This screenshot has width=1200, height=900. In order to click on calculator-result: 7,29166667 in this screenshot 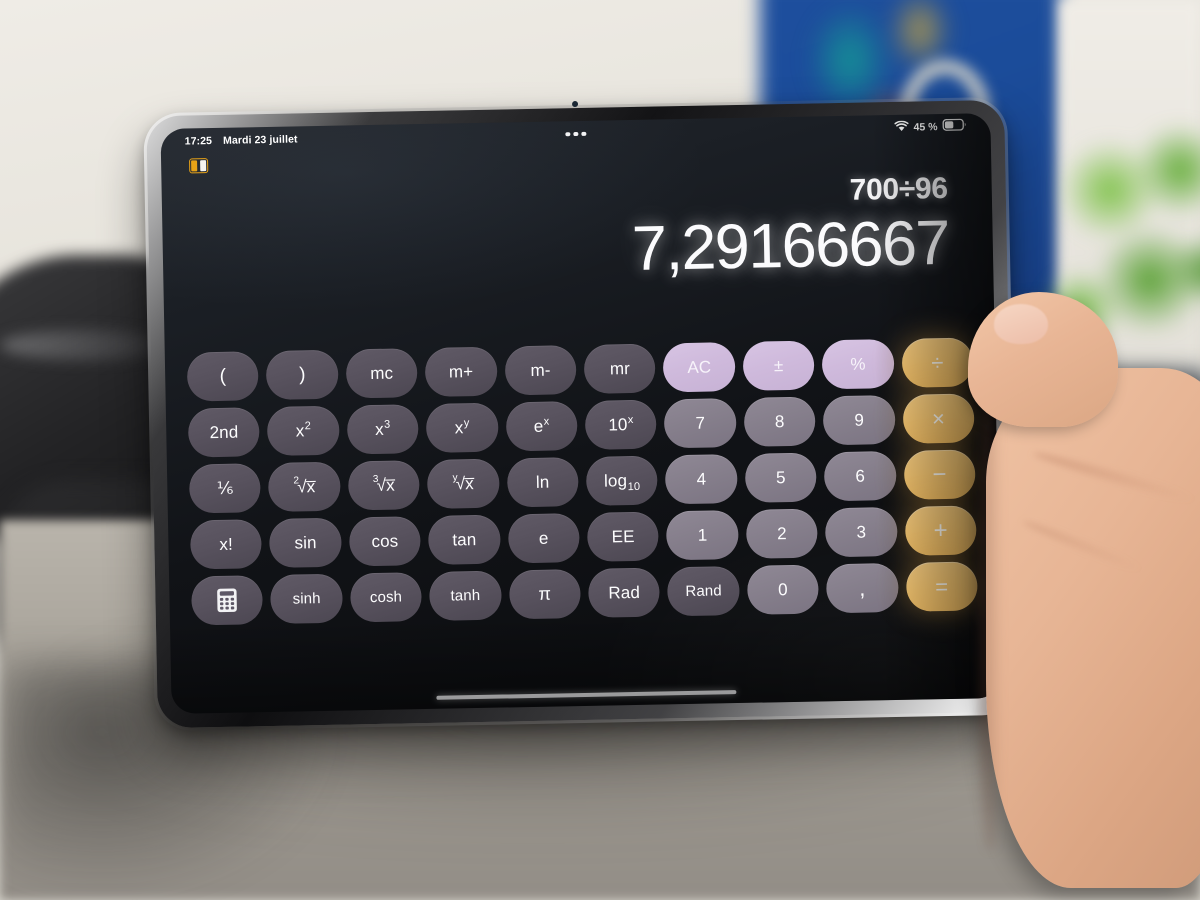, I will do `click(790, 245)`.